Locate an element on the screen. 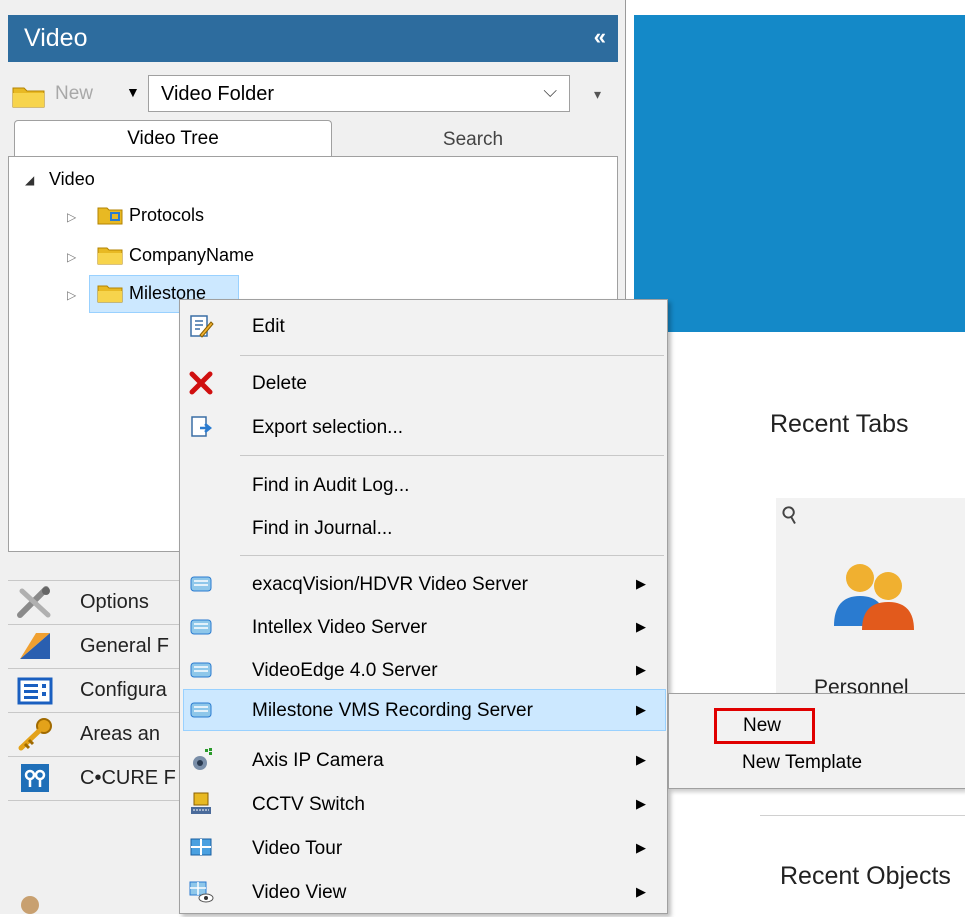  object-type-select: Video Folder ⌵ is located at coordinates (359, 93).